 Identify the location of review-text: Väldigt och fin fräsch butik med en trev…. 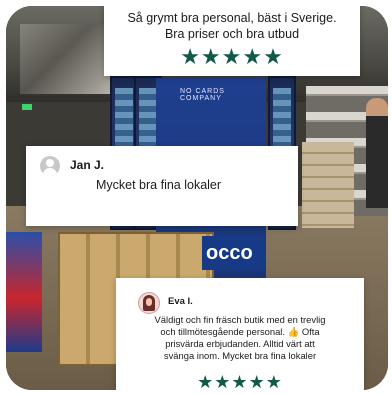
(240, 338).